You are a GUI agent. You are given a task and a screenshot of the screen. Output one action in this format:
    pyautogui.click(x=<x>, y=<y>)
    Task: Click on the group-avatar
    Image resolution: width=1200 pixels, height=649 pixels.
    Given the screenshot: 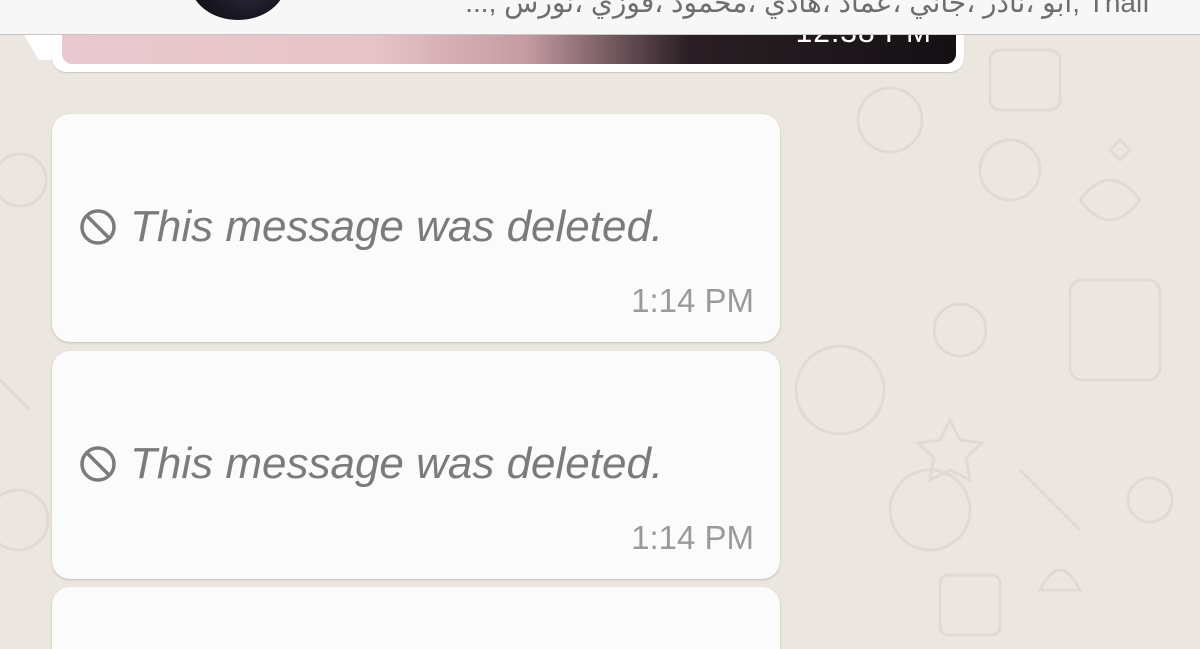 What is the action you would take?
    pyautogui.click(x=238, y=10)
    